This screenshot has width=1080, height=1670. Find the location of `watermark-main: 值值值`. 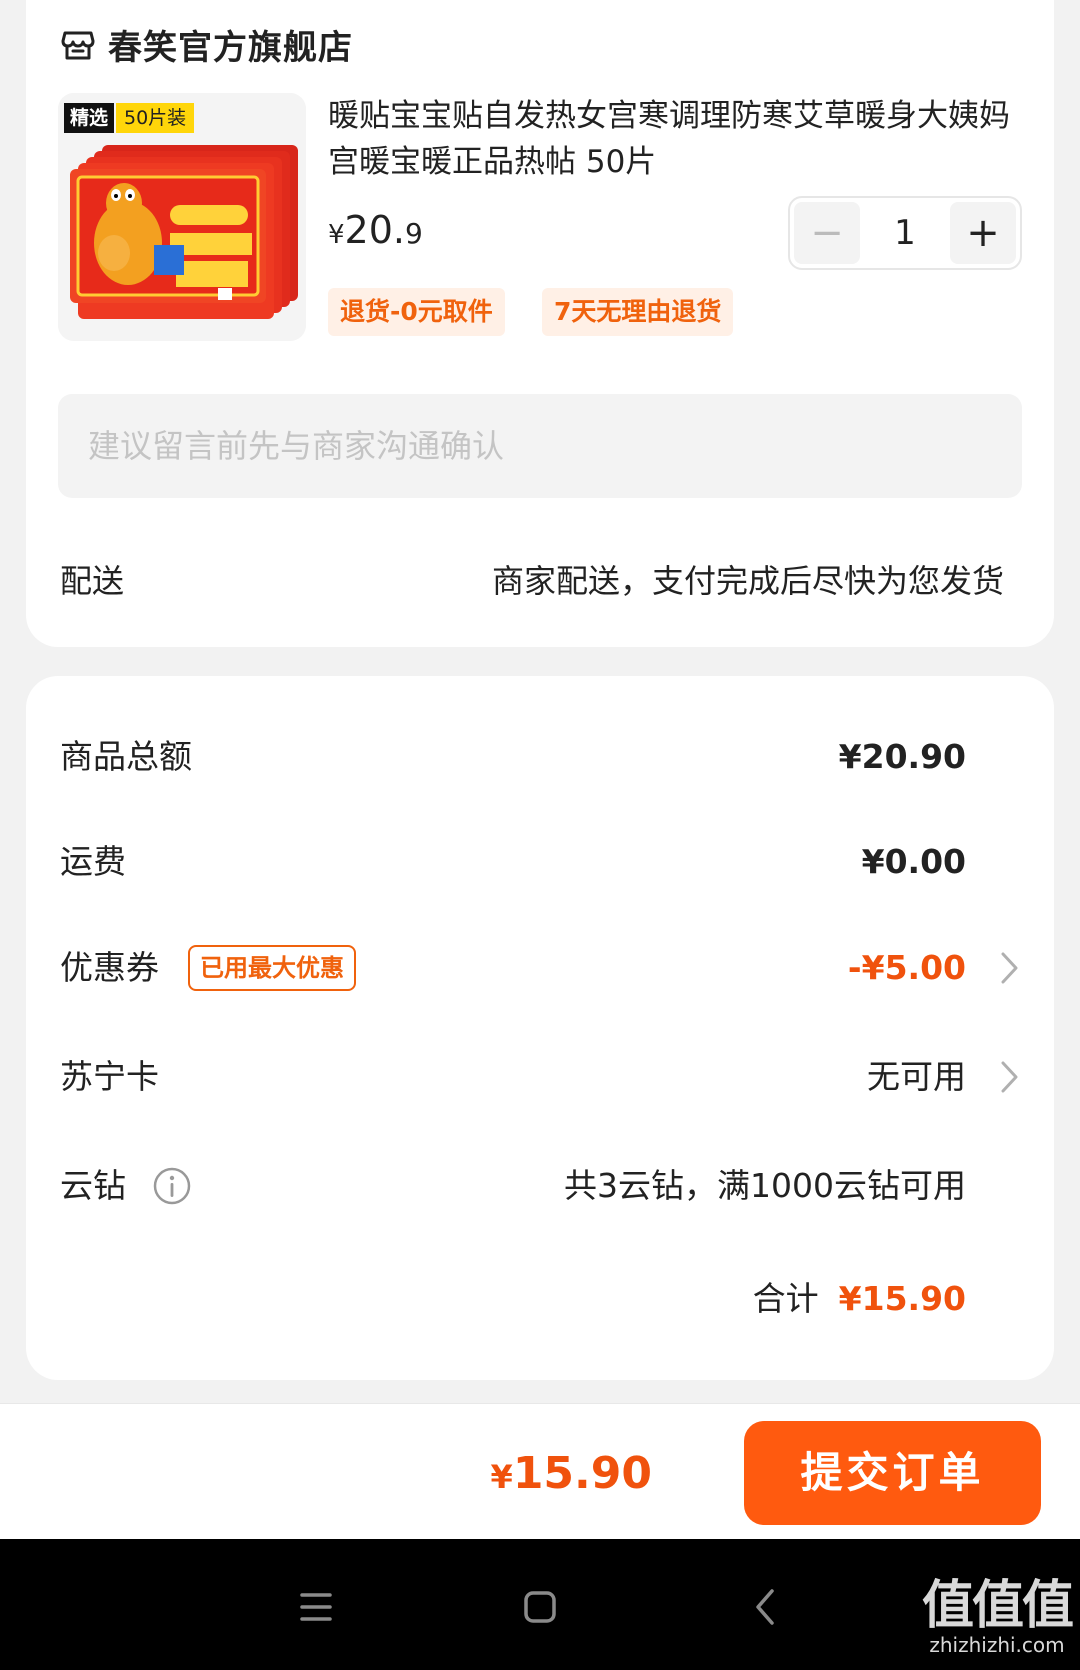

watermark-main: 值值值 is located at coordinates (997, 1606).